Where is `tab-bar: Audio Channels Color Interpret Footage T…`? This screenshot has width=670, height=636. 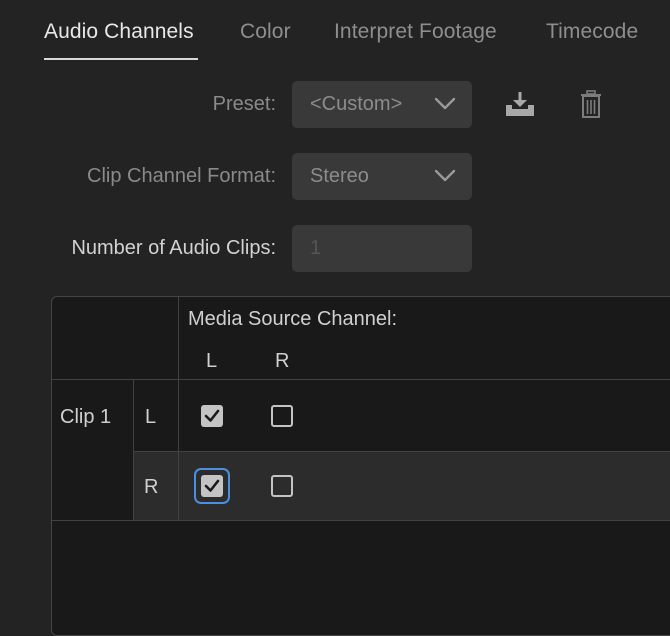 tab-bar: Audio Channels Color Interpret Footage T… is located at coordinates (335, 32).